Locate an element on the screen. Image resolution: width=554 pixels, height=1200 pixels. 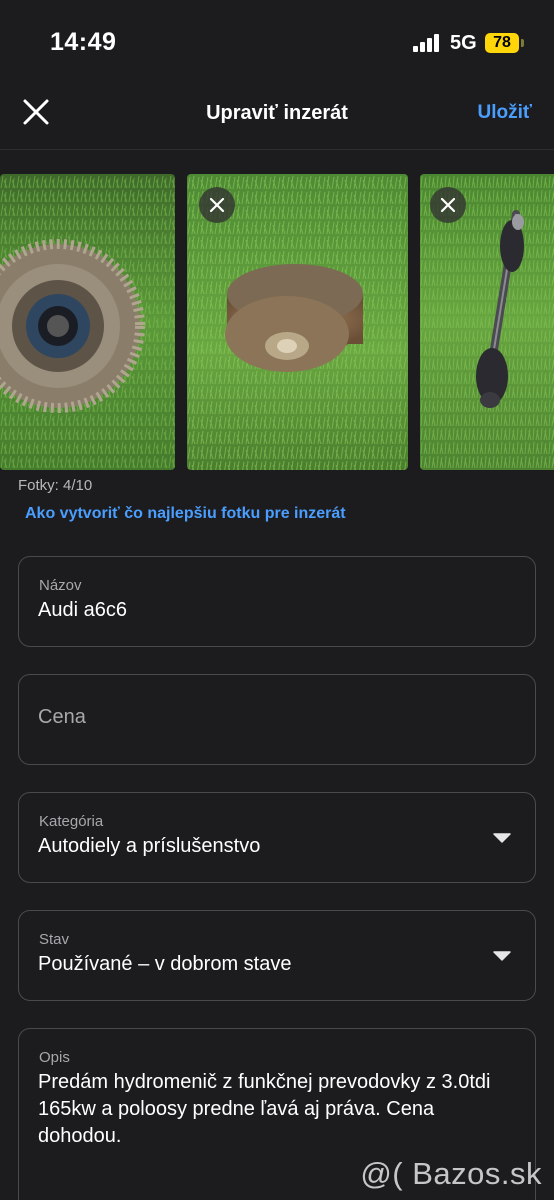
battery-icon: 78 is located at coordinates (502, 43).